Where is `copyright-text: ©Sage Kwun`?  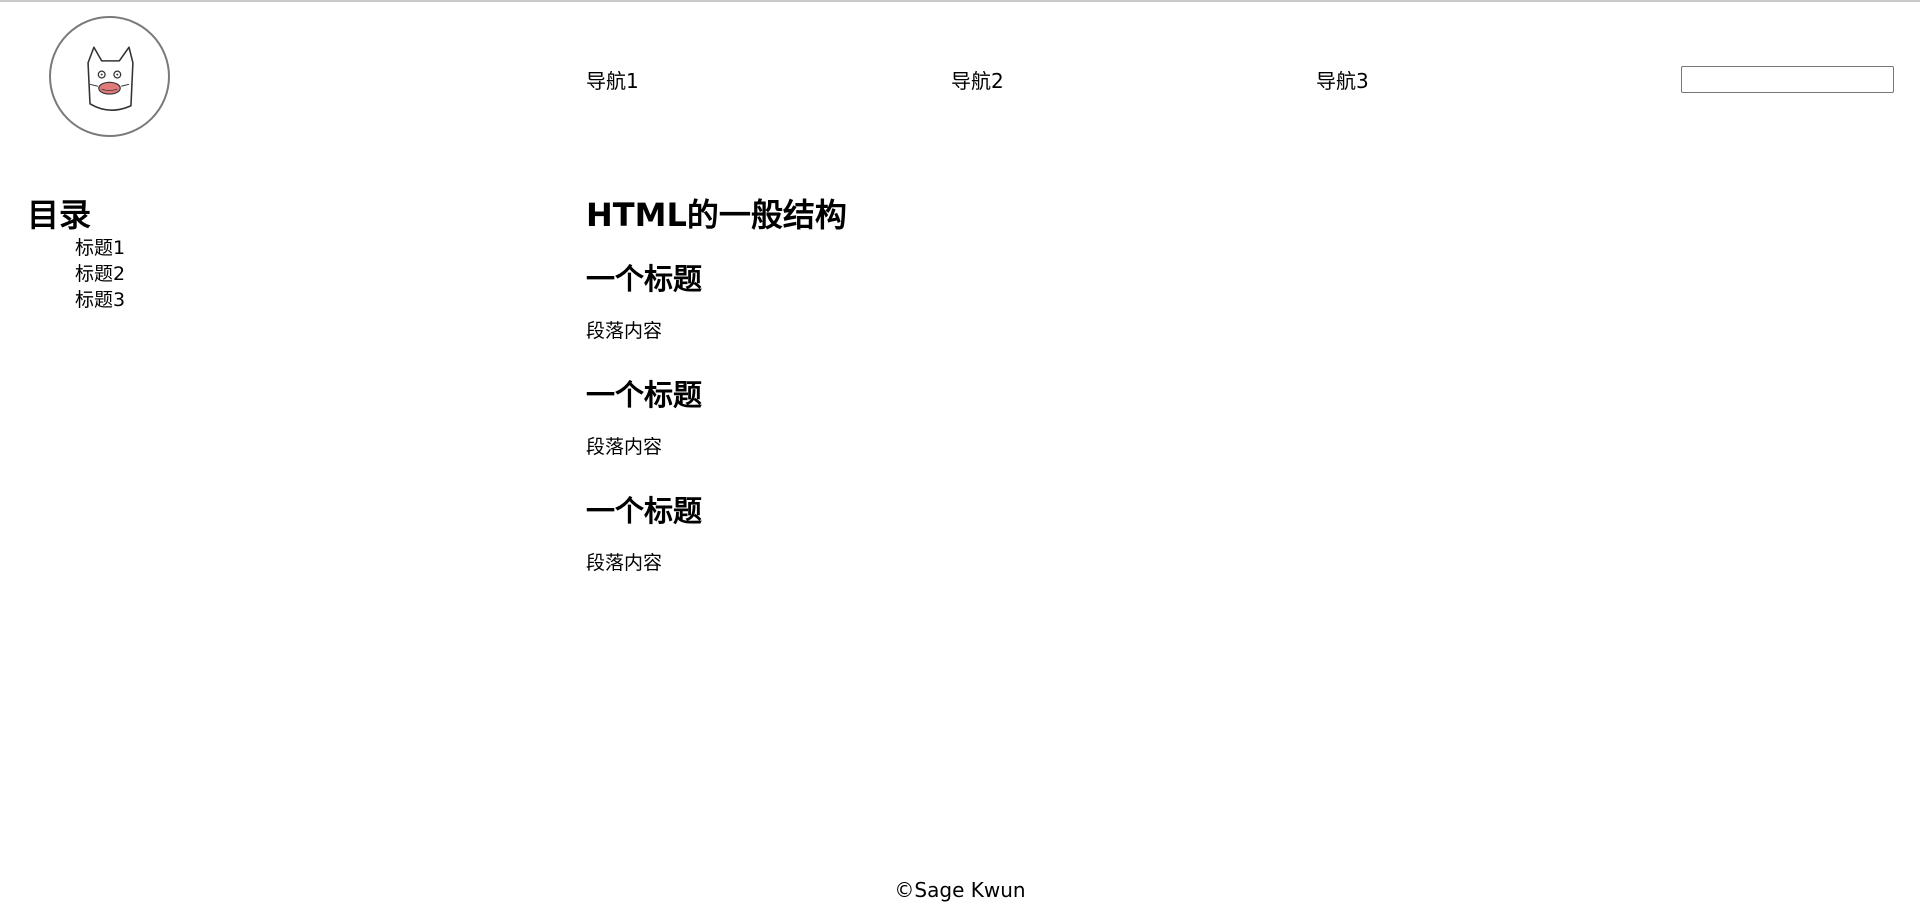 copyright-text: ©Sage Kwun is located at coordinates (960, 890).